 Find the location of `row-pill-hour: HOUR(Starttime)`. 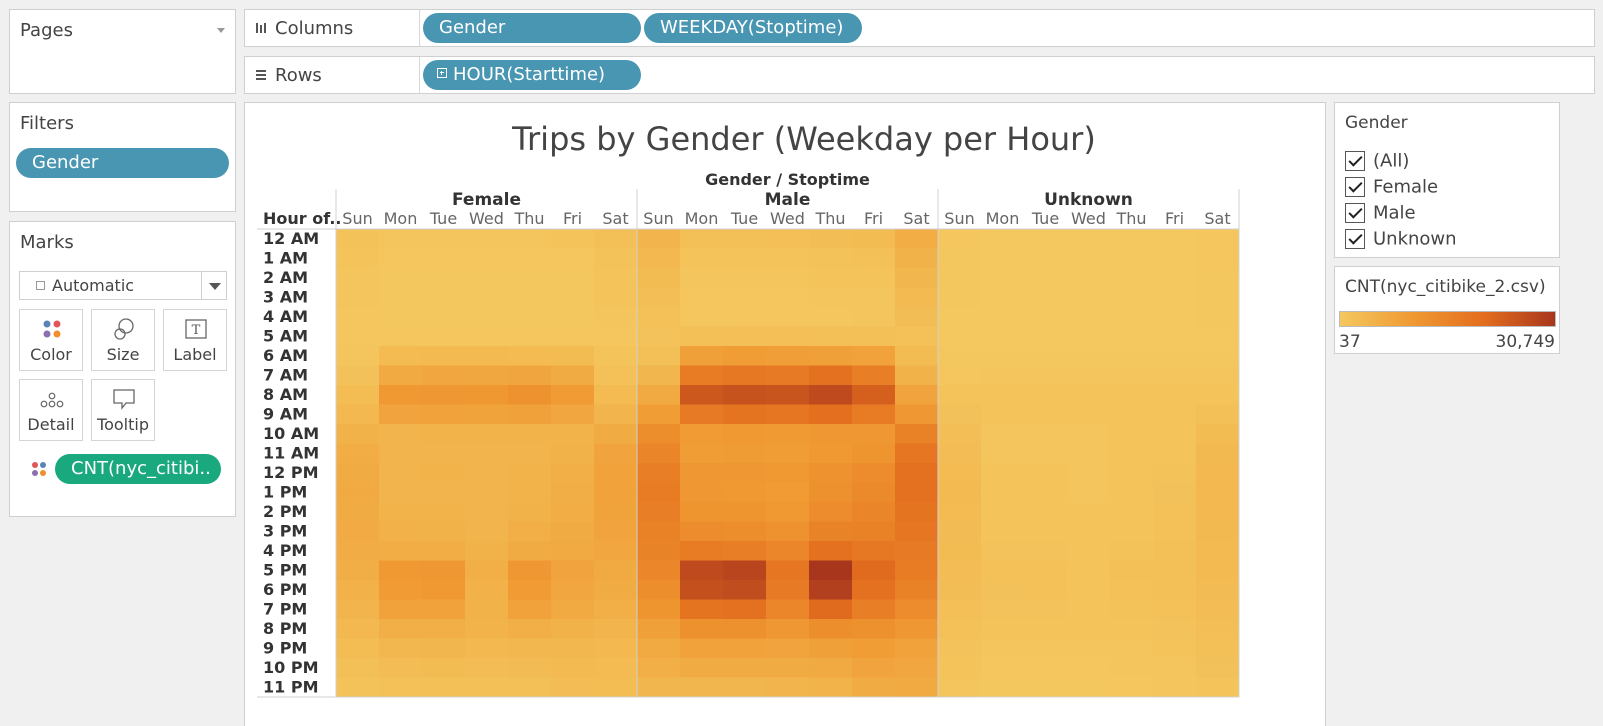

row-pill-hour: HOUR(Starttime) is located at coordinates (532, 75).